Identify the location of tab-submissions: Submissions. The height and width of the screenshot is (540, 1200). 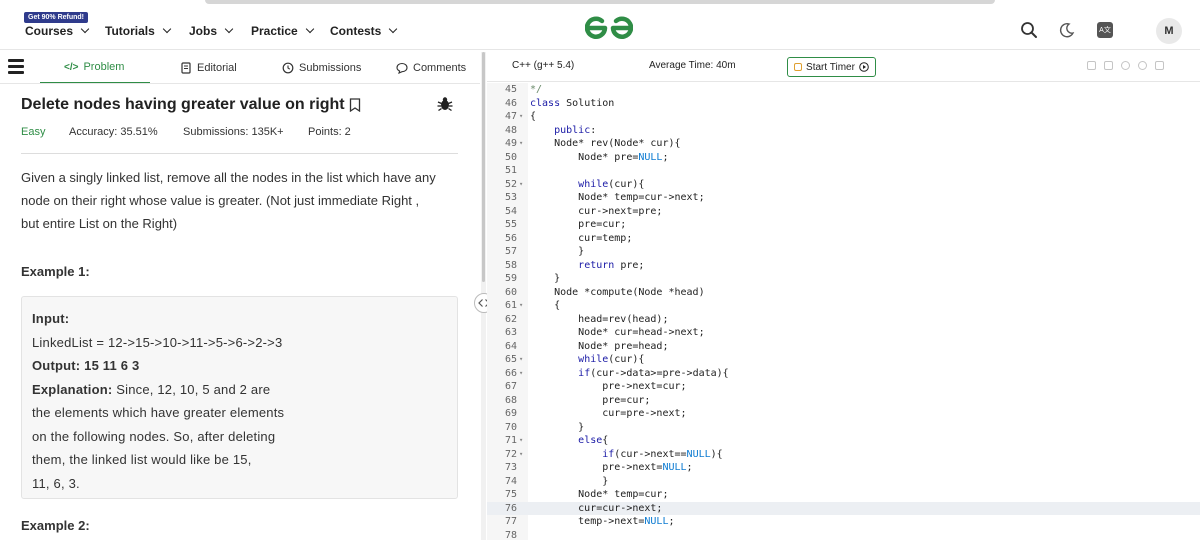
(321, 68).